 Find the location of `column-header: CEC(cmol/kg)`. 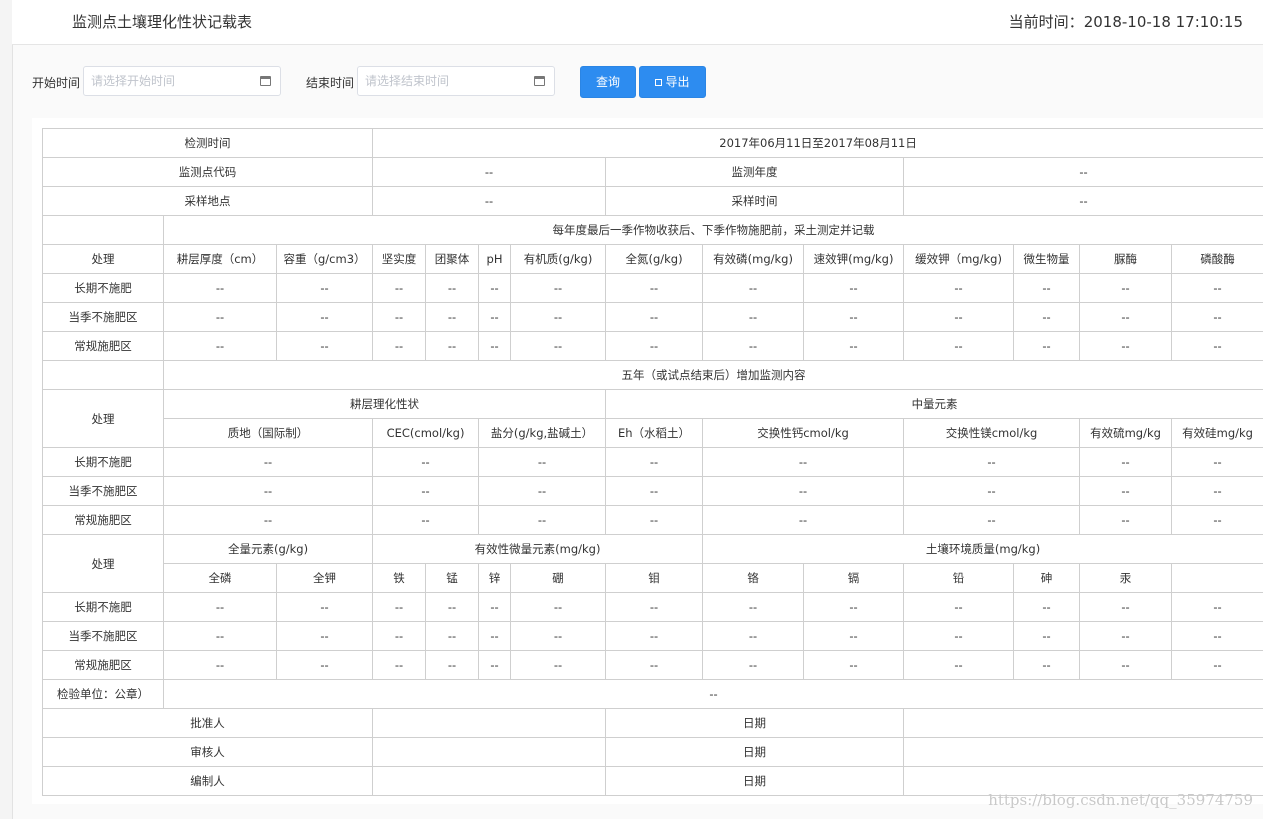

column-header: CEC(cmol/kg) is located at coordinates (426, 433).